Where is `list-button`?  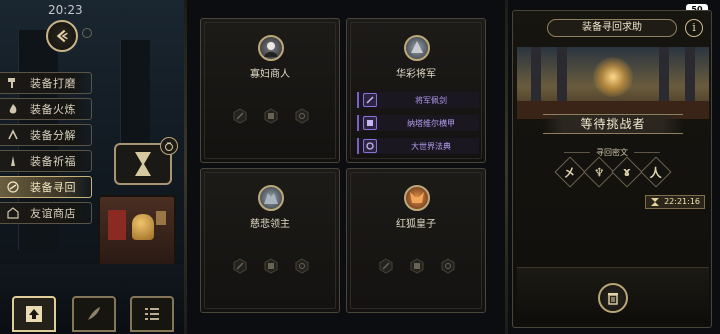 list-button is located at coordinates (152, 314).